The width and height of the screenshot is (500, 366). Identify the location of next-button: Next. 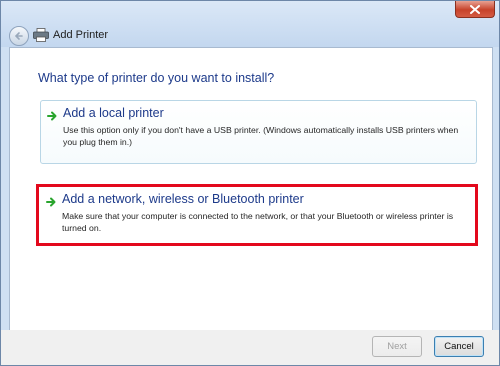
(397, 346).